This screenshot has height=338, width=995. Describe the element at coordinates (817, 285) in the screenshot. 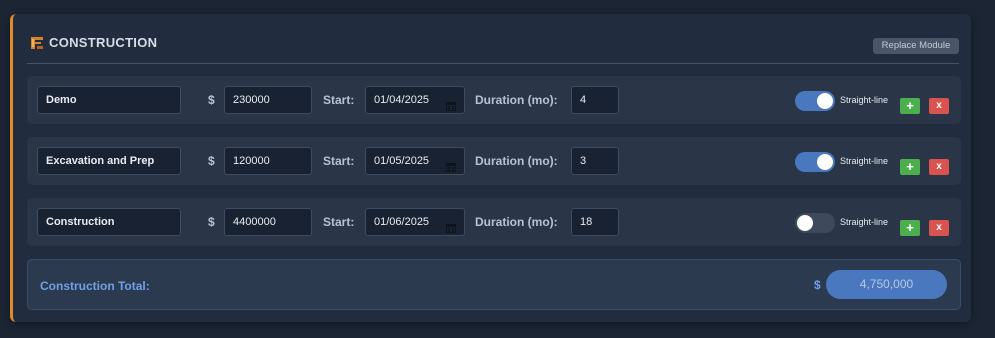

I see `total-currency-symbol: $` at that location.